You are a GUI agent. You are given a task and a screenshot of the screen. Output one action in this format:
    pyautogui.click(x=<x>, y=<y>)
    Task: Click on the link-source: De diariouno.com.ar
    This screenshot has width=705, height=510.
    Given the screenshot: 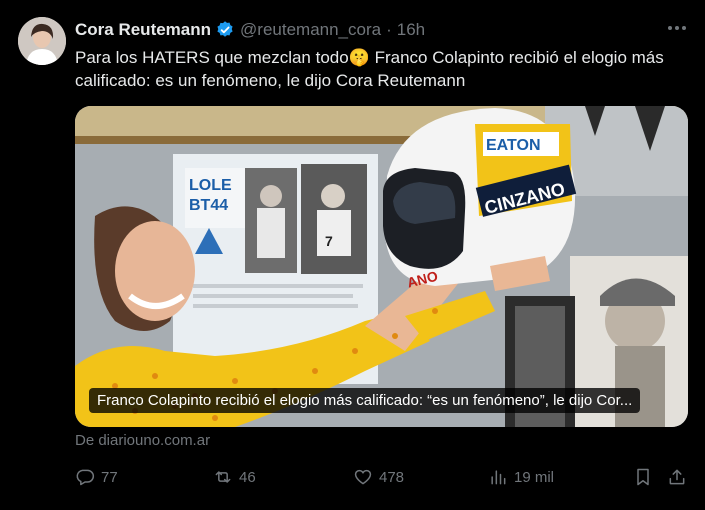 What is the action you would take?
    pyautogui.click(x=142, y=440)
    